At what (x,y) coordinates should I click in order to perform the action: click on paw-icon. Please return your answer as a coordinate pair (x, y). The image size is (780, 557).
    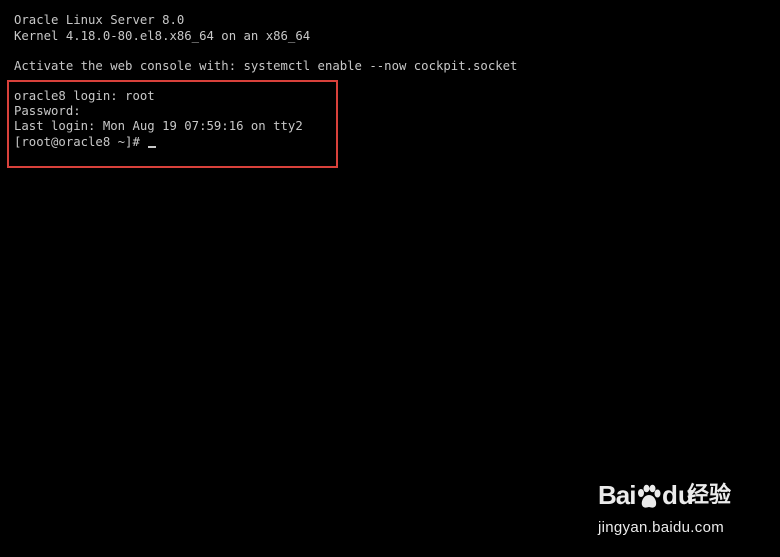
    Looking at the image, I should click on (649, 497).